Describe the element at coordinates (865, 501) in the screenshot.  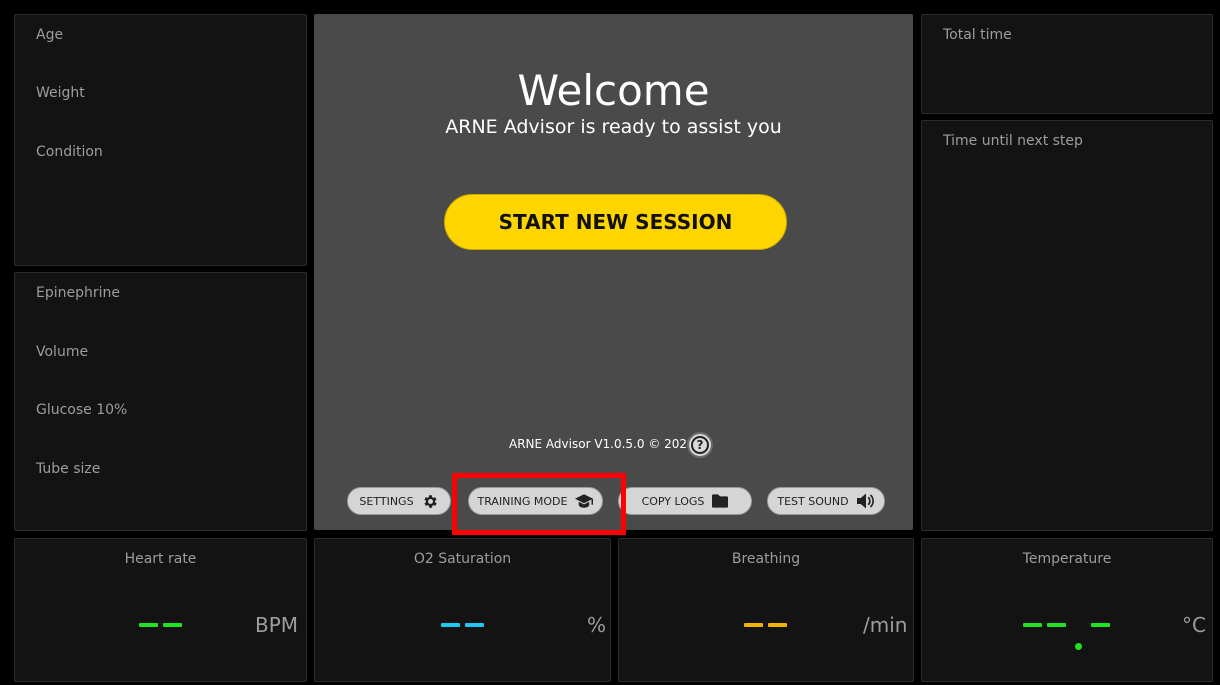
I see `speaker-icon` at that location.